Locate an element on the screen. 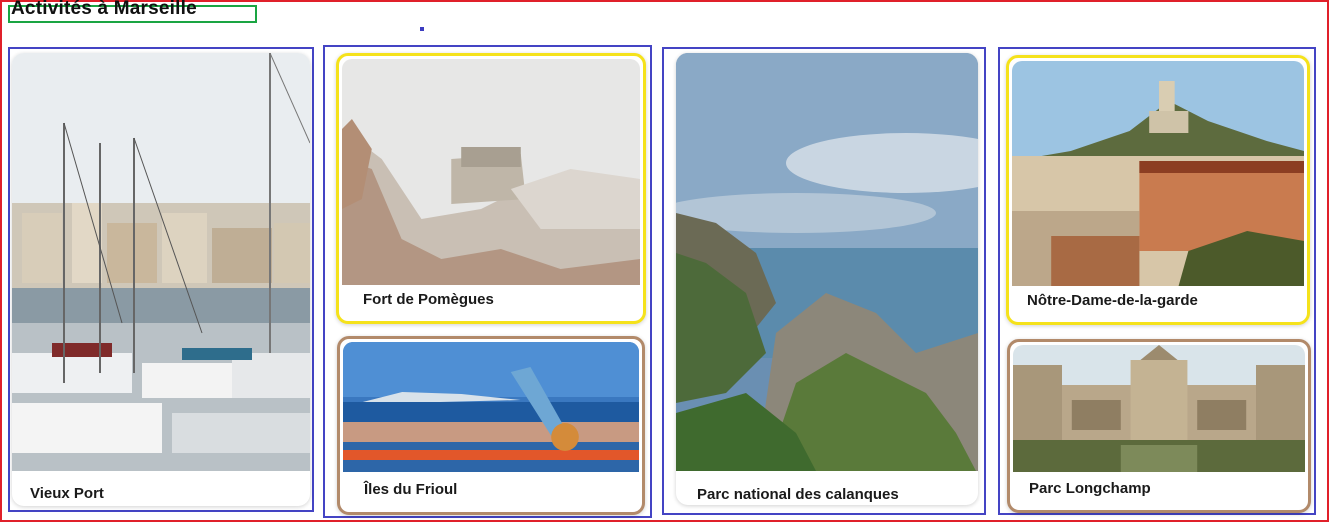  card-parc-longchamp: Parc Longchamp is located at coordinates (1159, 426).